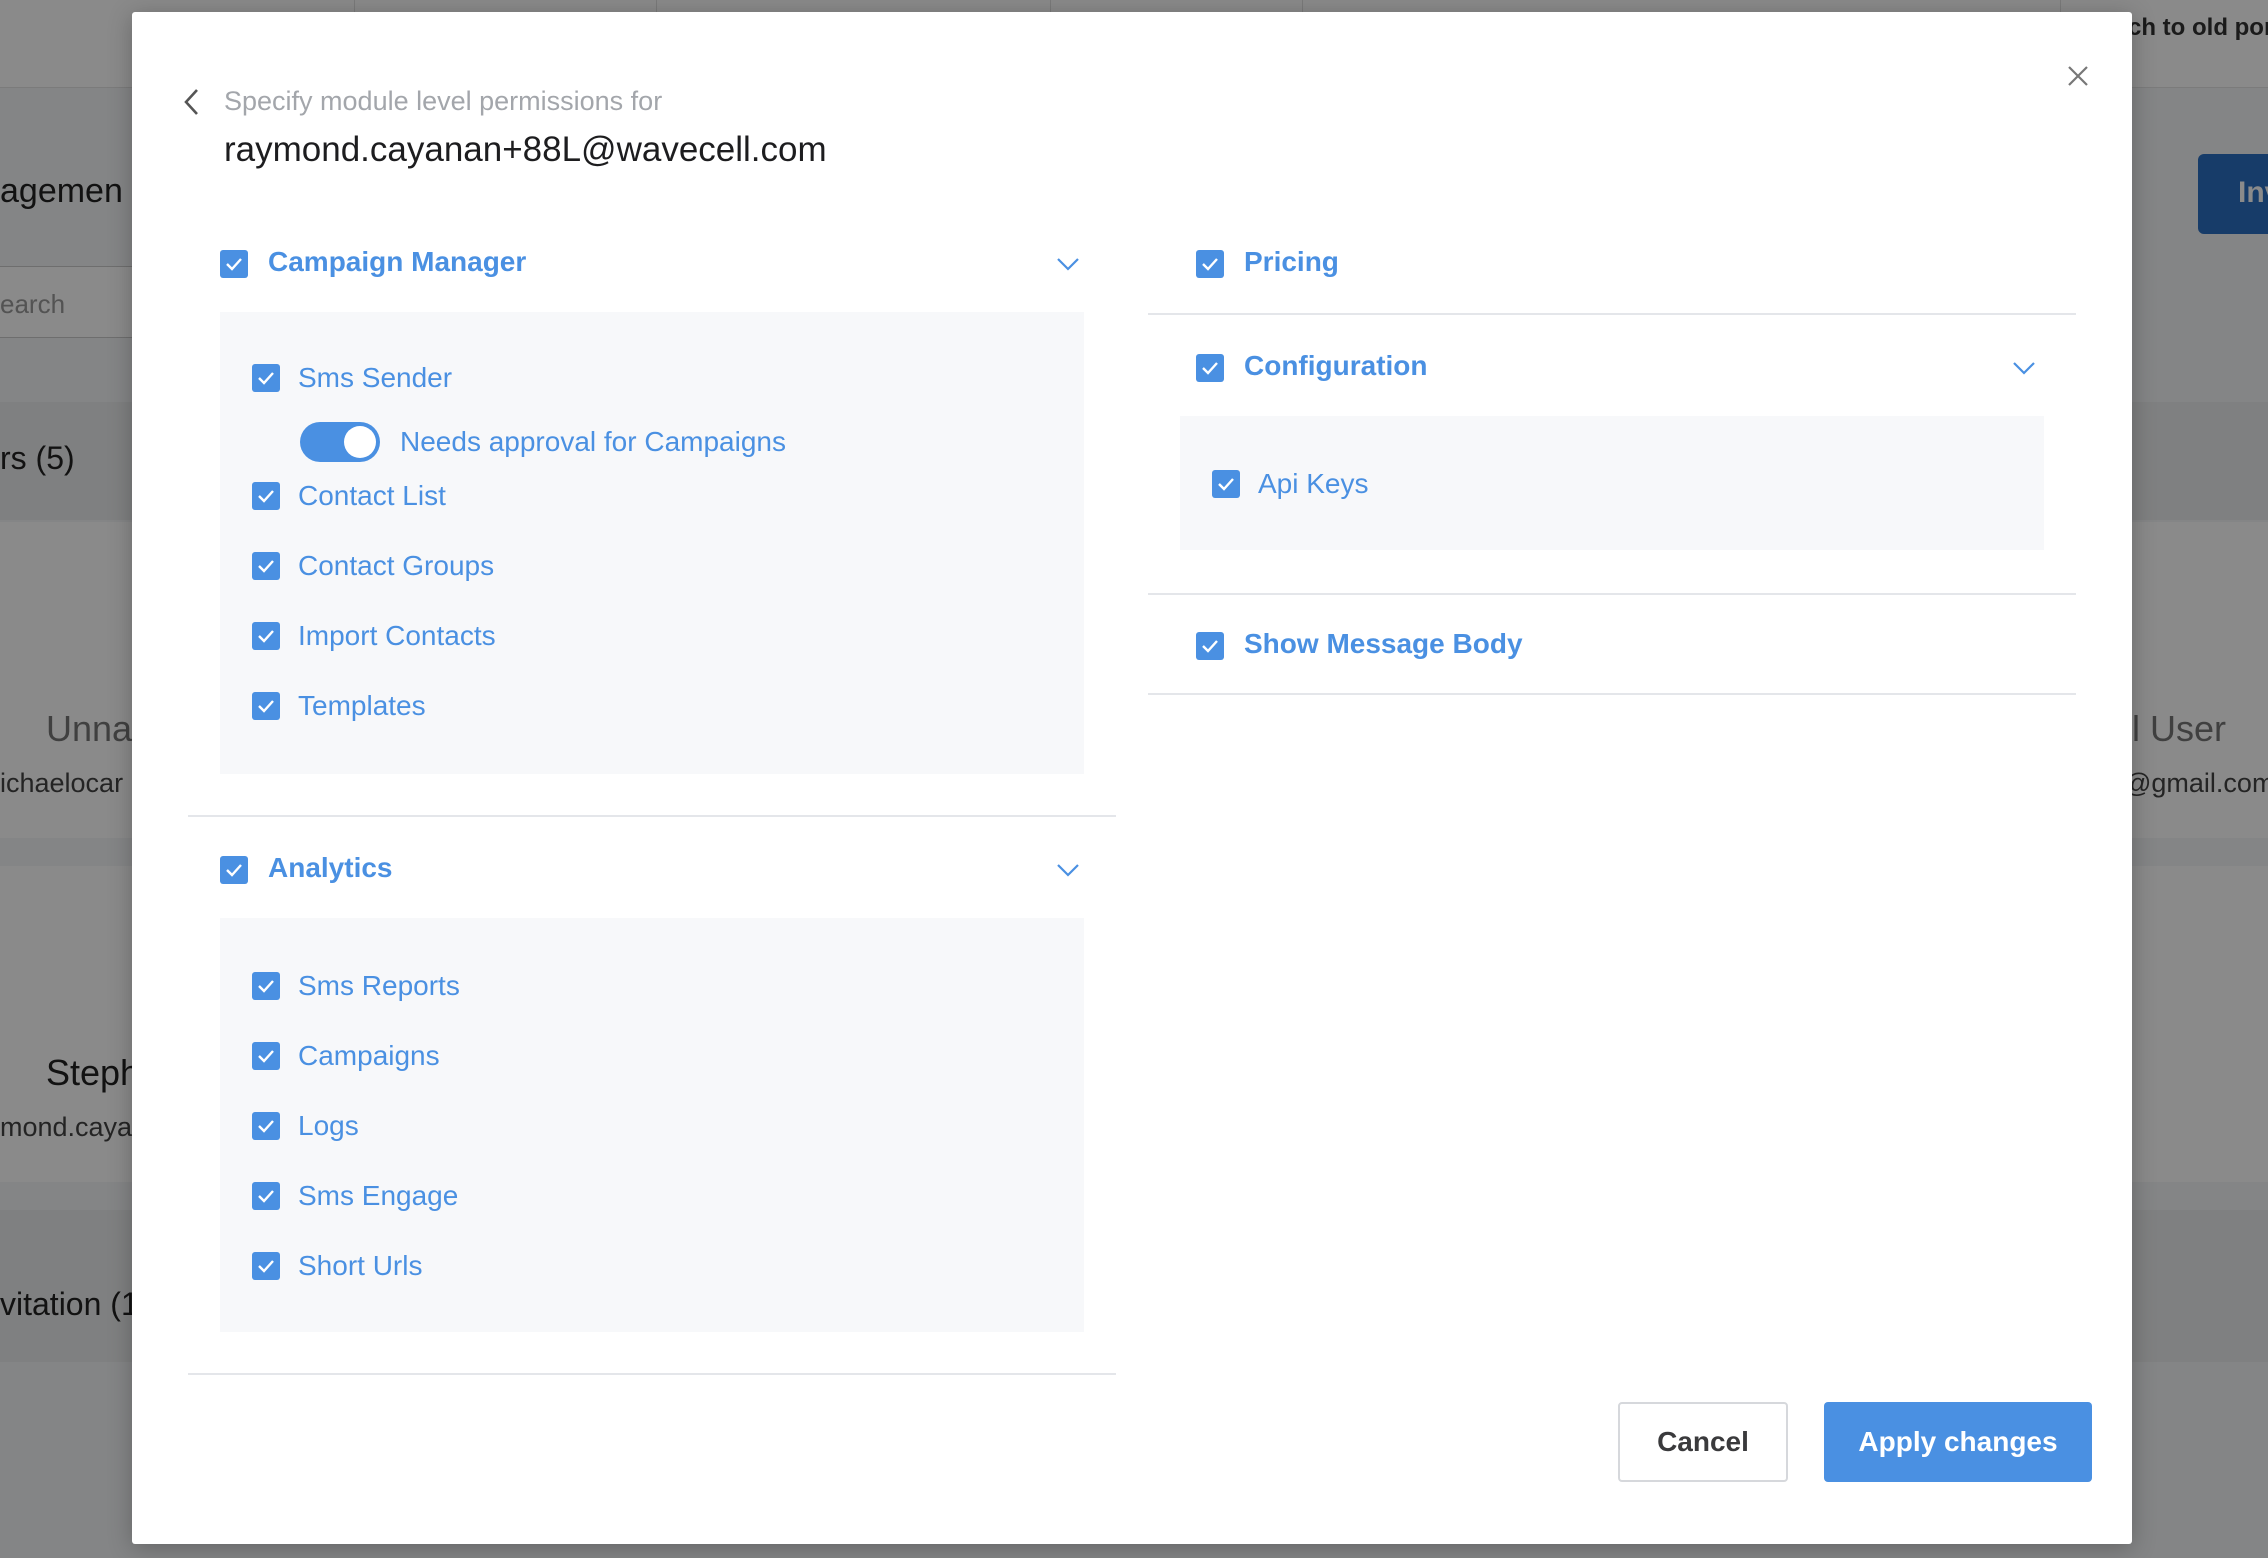 The height and width of the screenshot is (1558, 2268). I want to click on permission-item: Short Urls, so click(602, 1266).